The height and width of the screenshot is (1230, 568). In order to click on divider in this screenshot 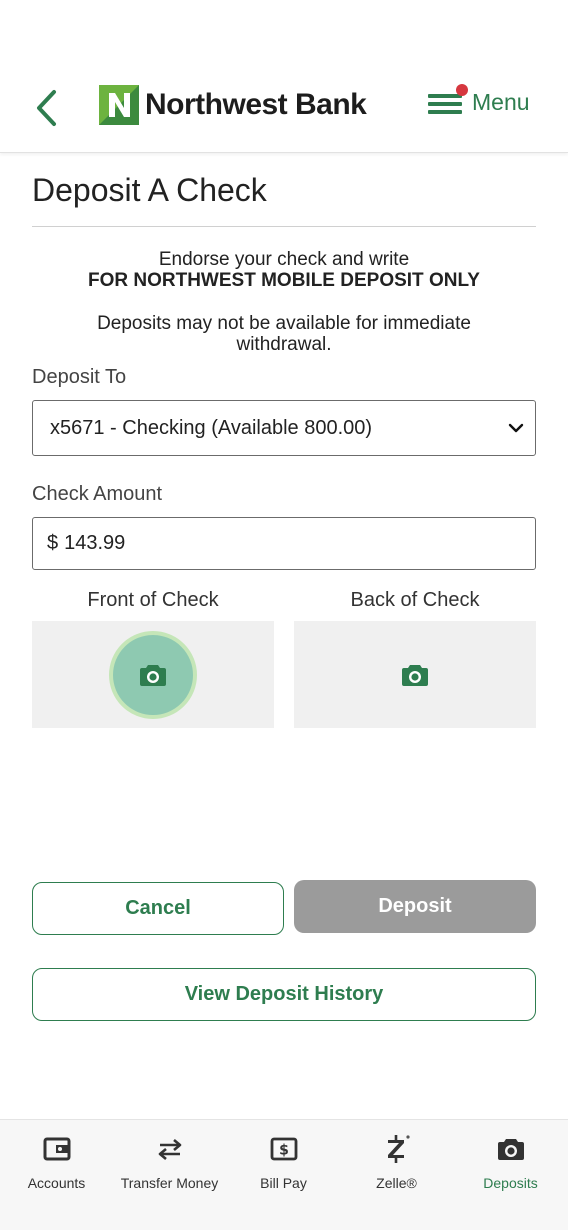, I will do `click(284, 226)`.